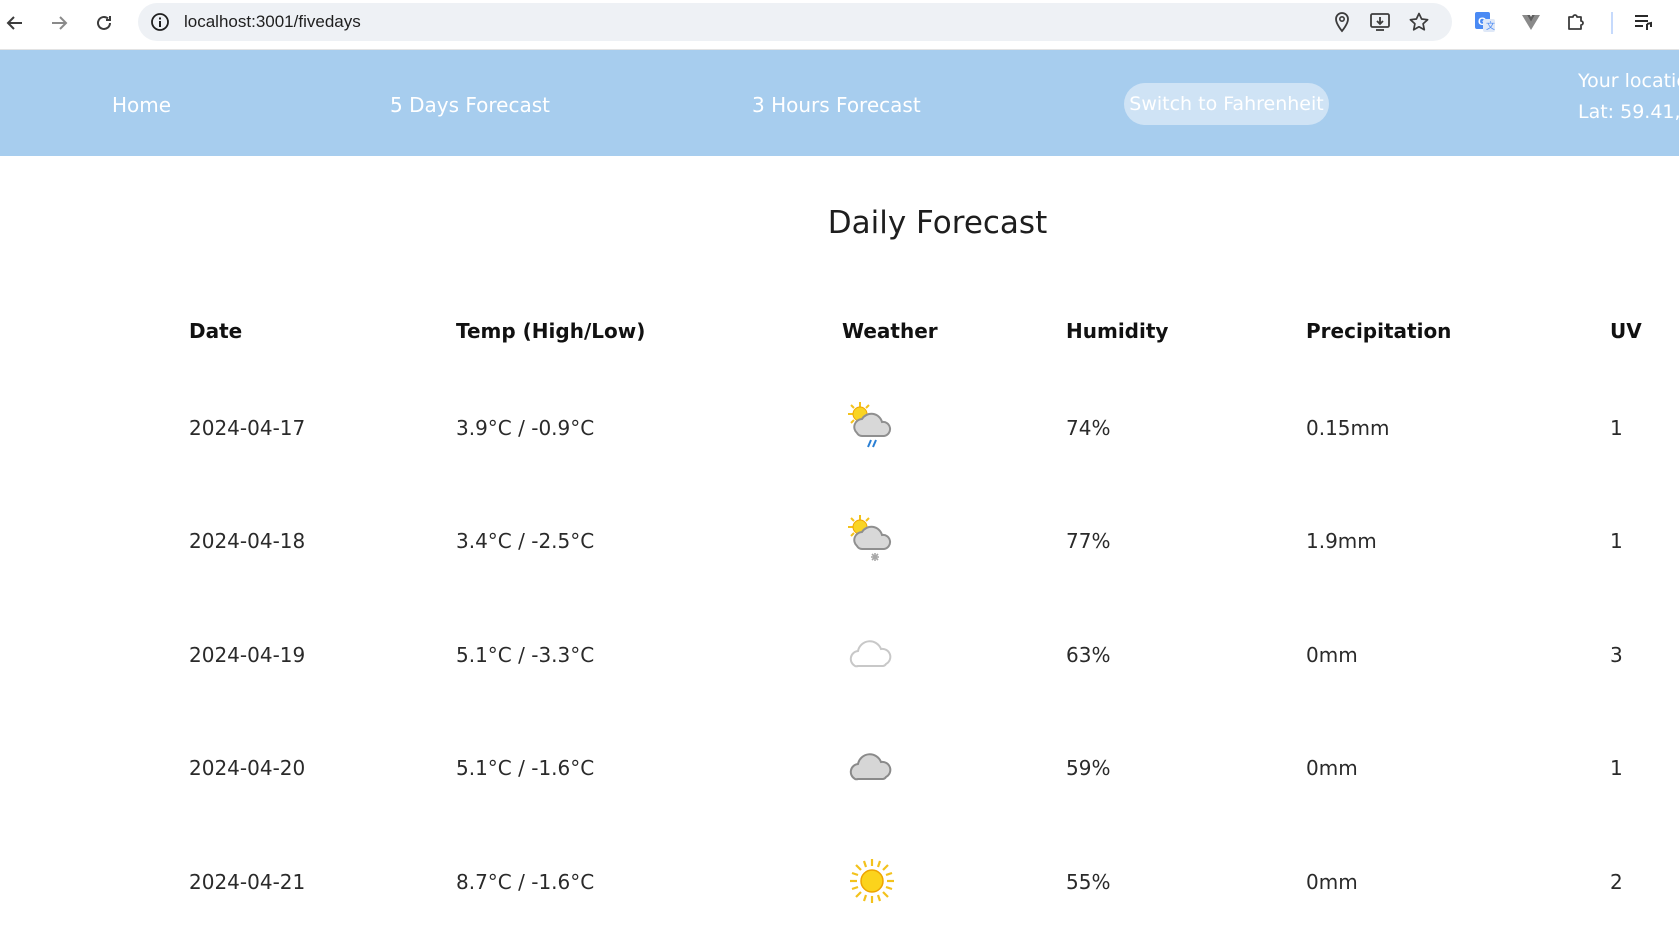 Image resolution: width=1679 pixels, height=946 pixels. What do you see at coordinates (525, 655) in the screenshot?
I see `cell-temp: 5.1°C / -3.3°C` at bounding box center [525, 655].